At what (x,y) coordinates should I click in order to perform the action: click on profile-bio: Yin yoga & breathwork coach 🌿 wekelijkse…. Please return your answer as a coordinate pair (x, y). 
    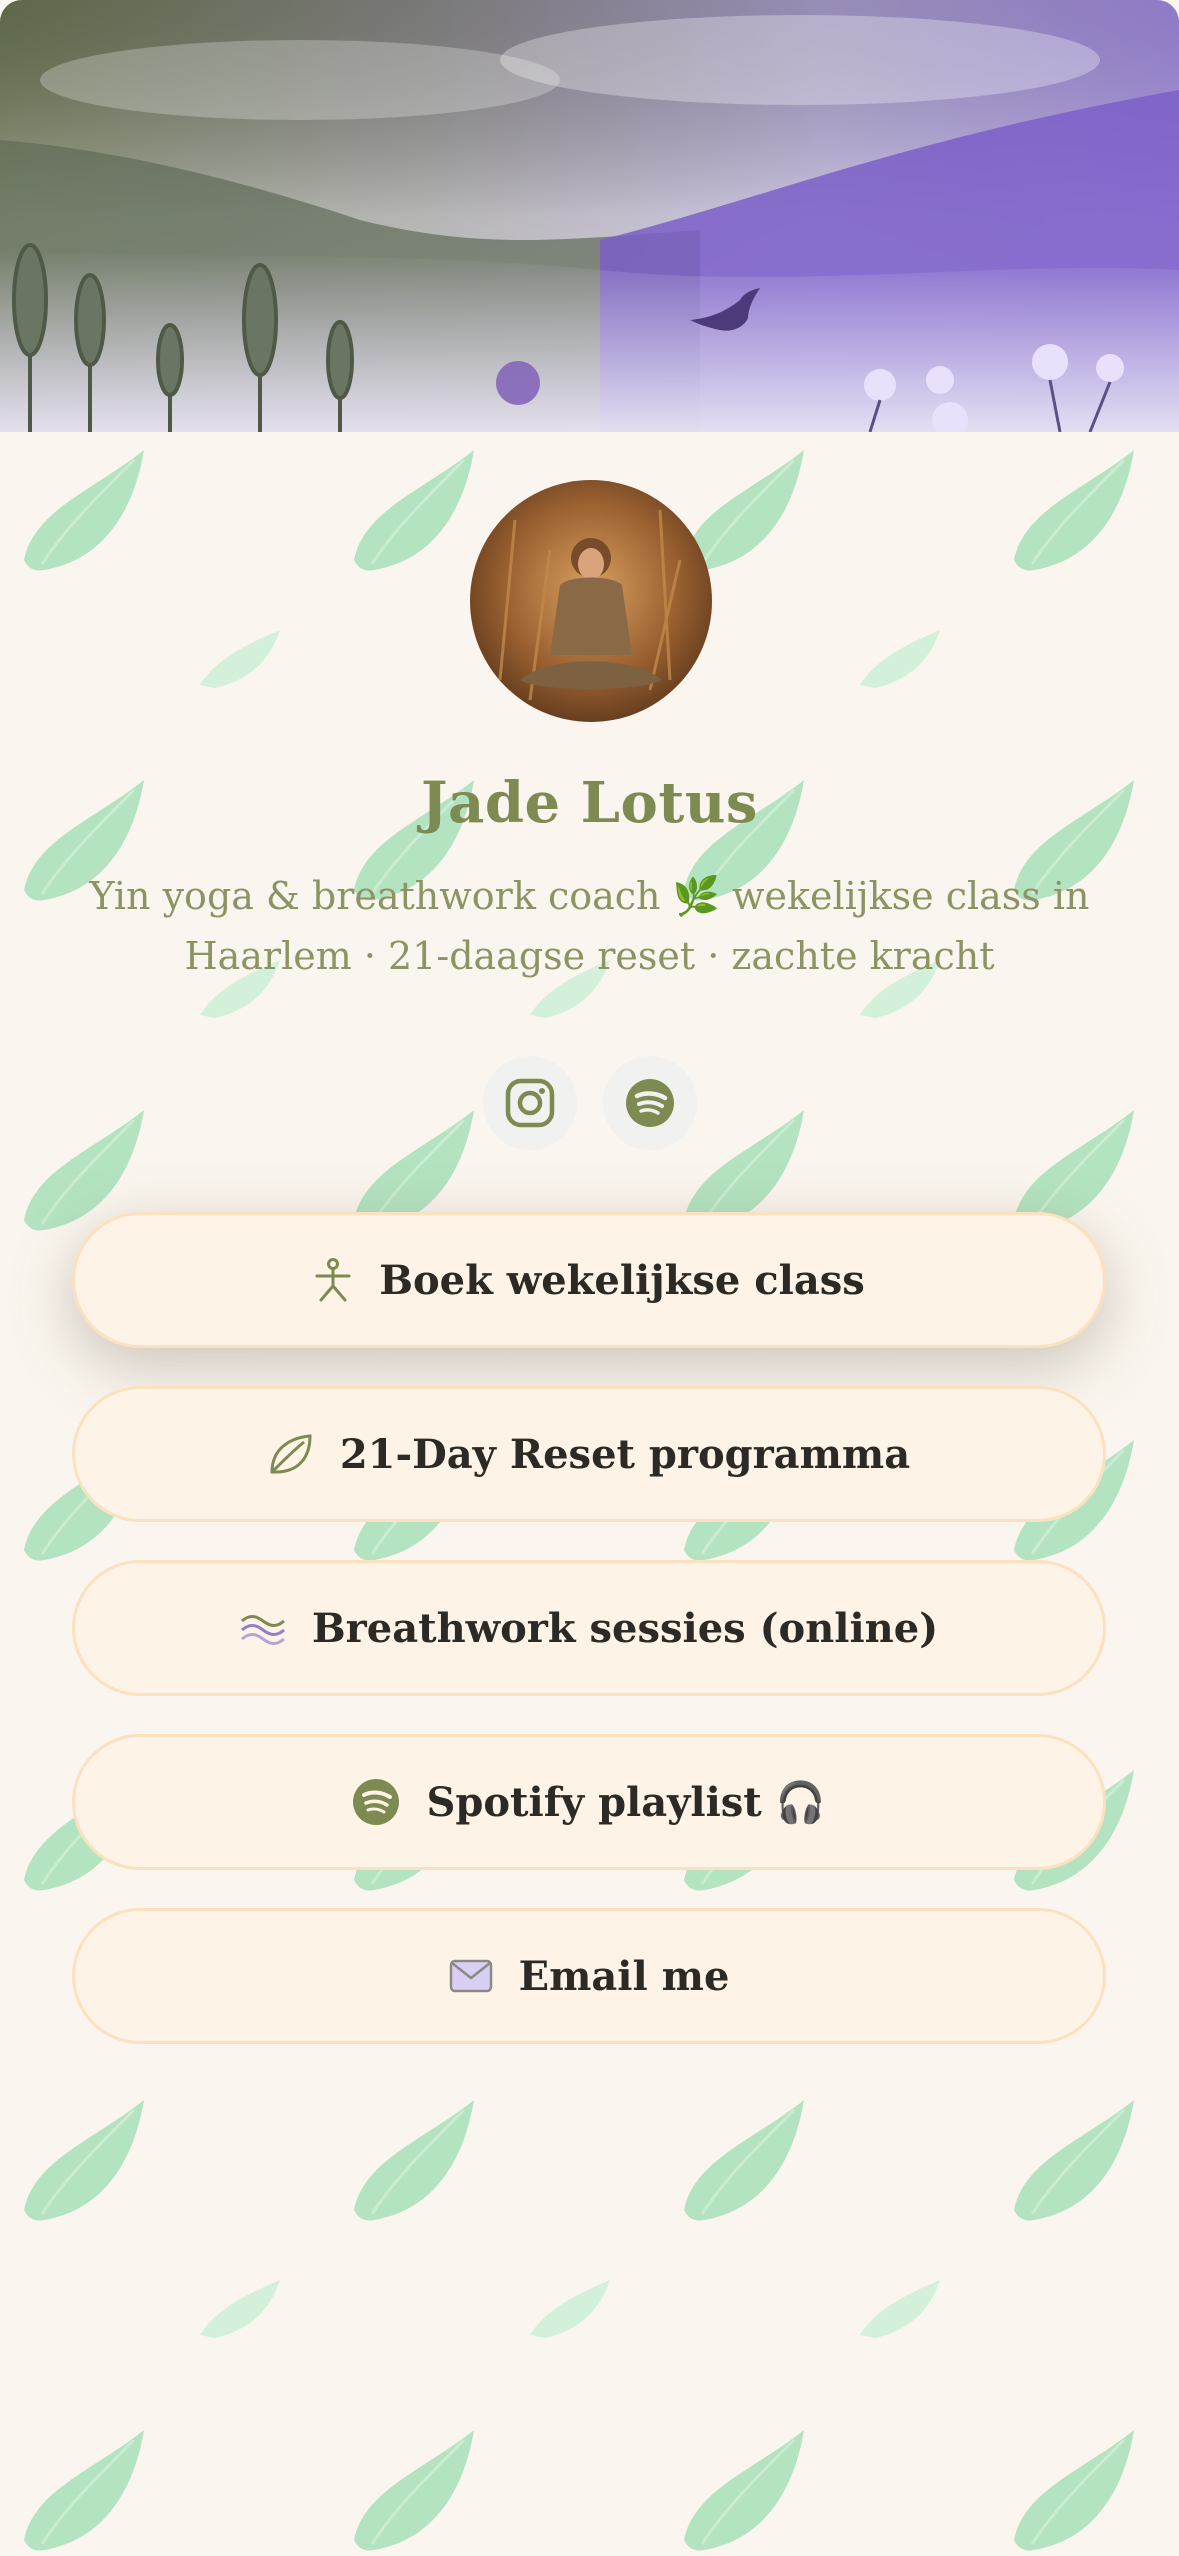
    Looking at the image, I should click on (589, 926).